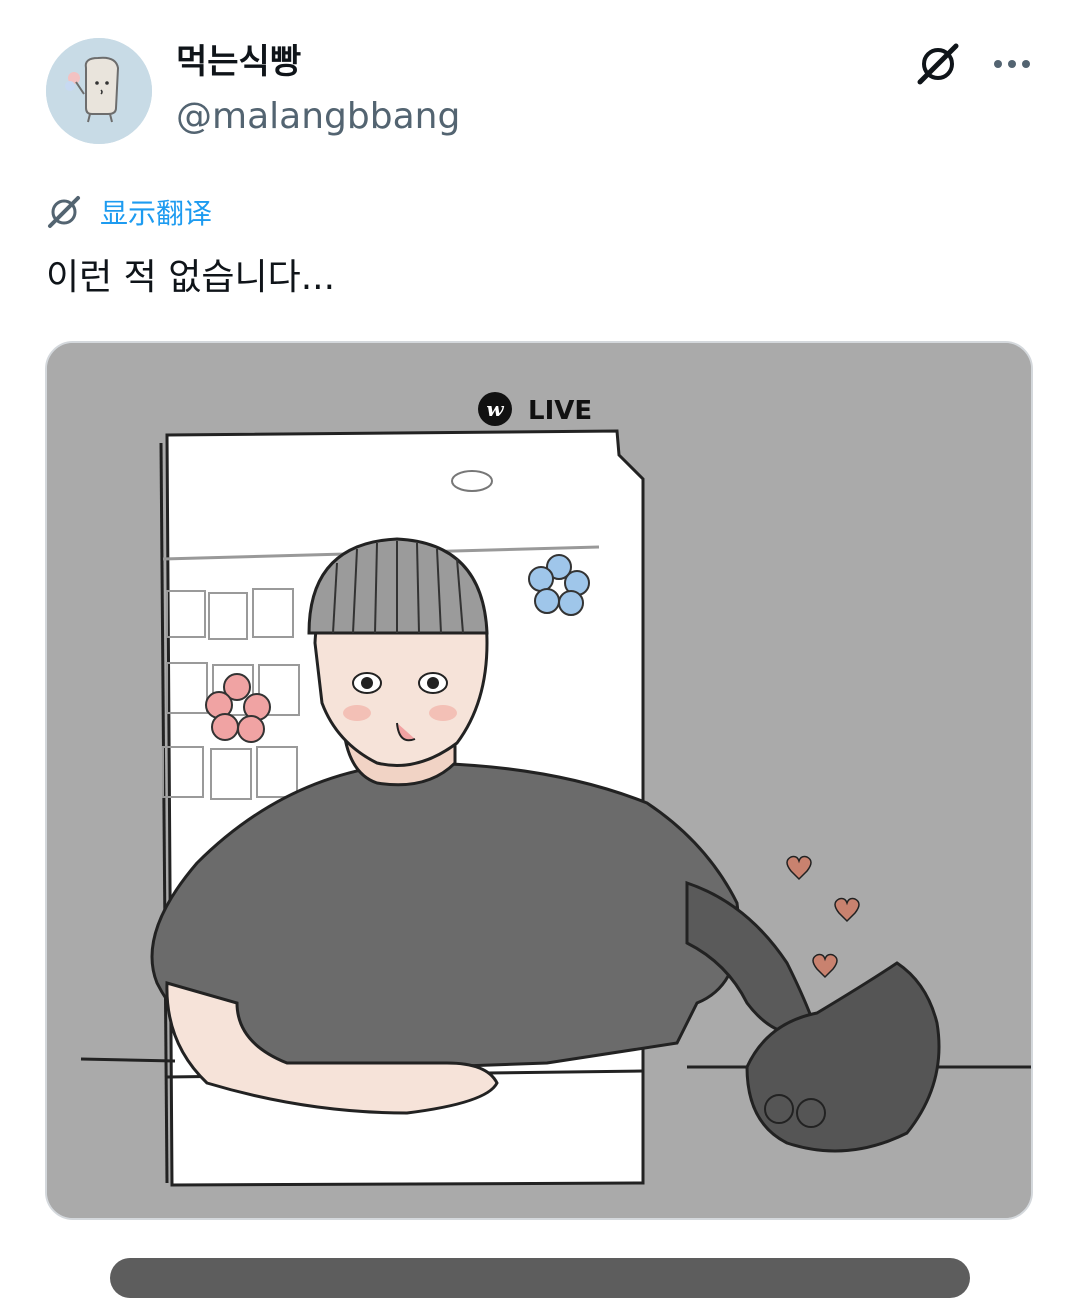 Image resolution: width=1080 pixels, height=1298 pixels. I want to click on show-translation-button: 显示翻译, so click(129, 212).